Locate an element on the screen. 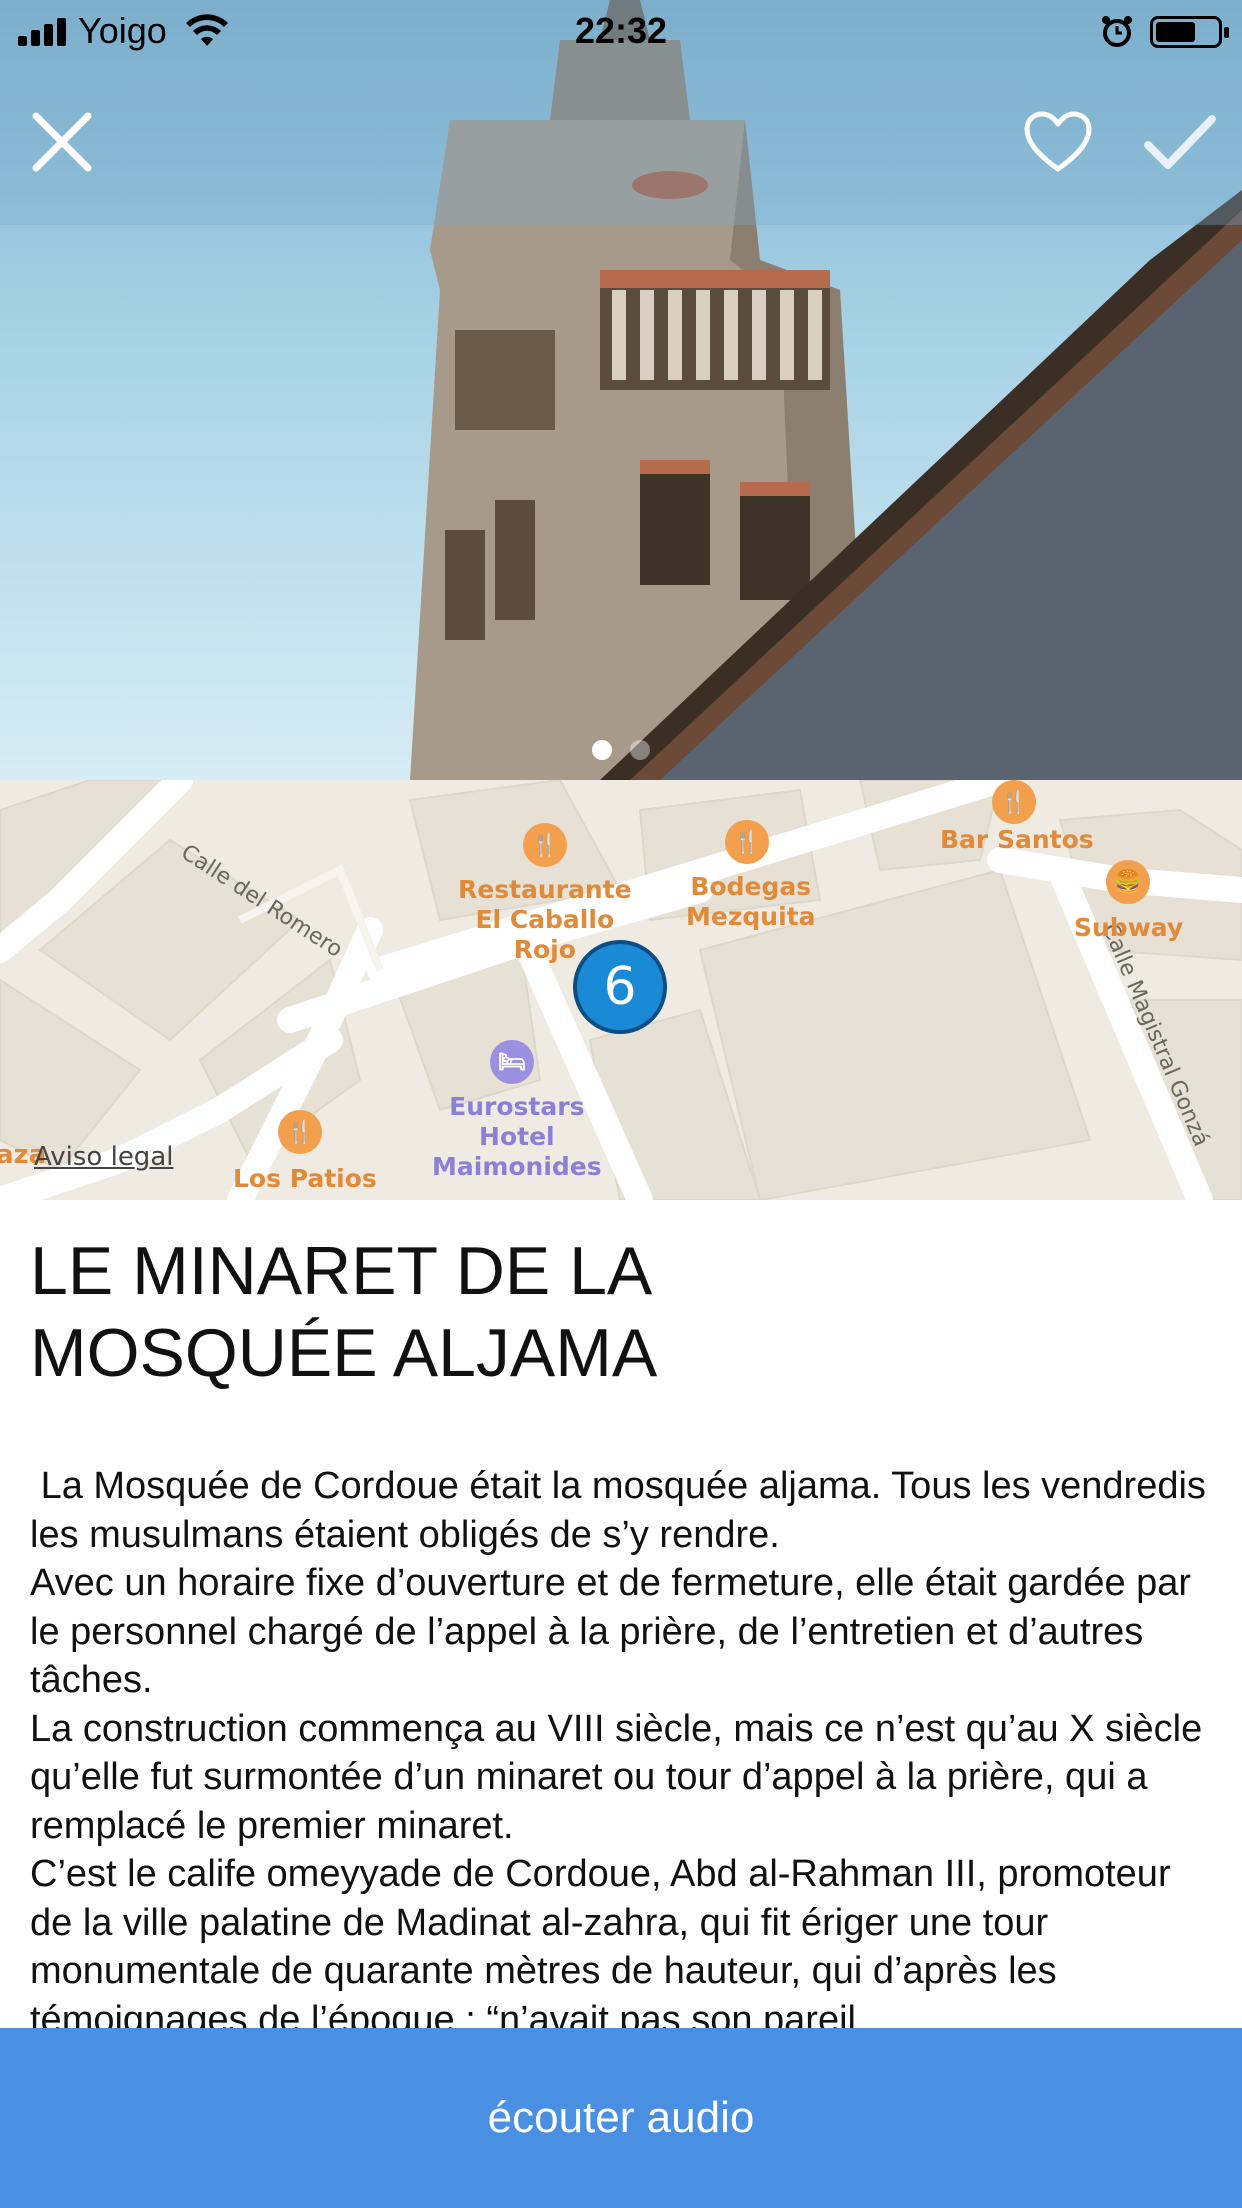  alarm-icon is located at coordinates (1117, 31).